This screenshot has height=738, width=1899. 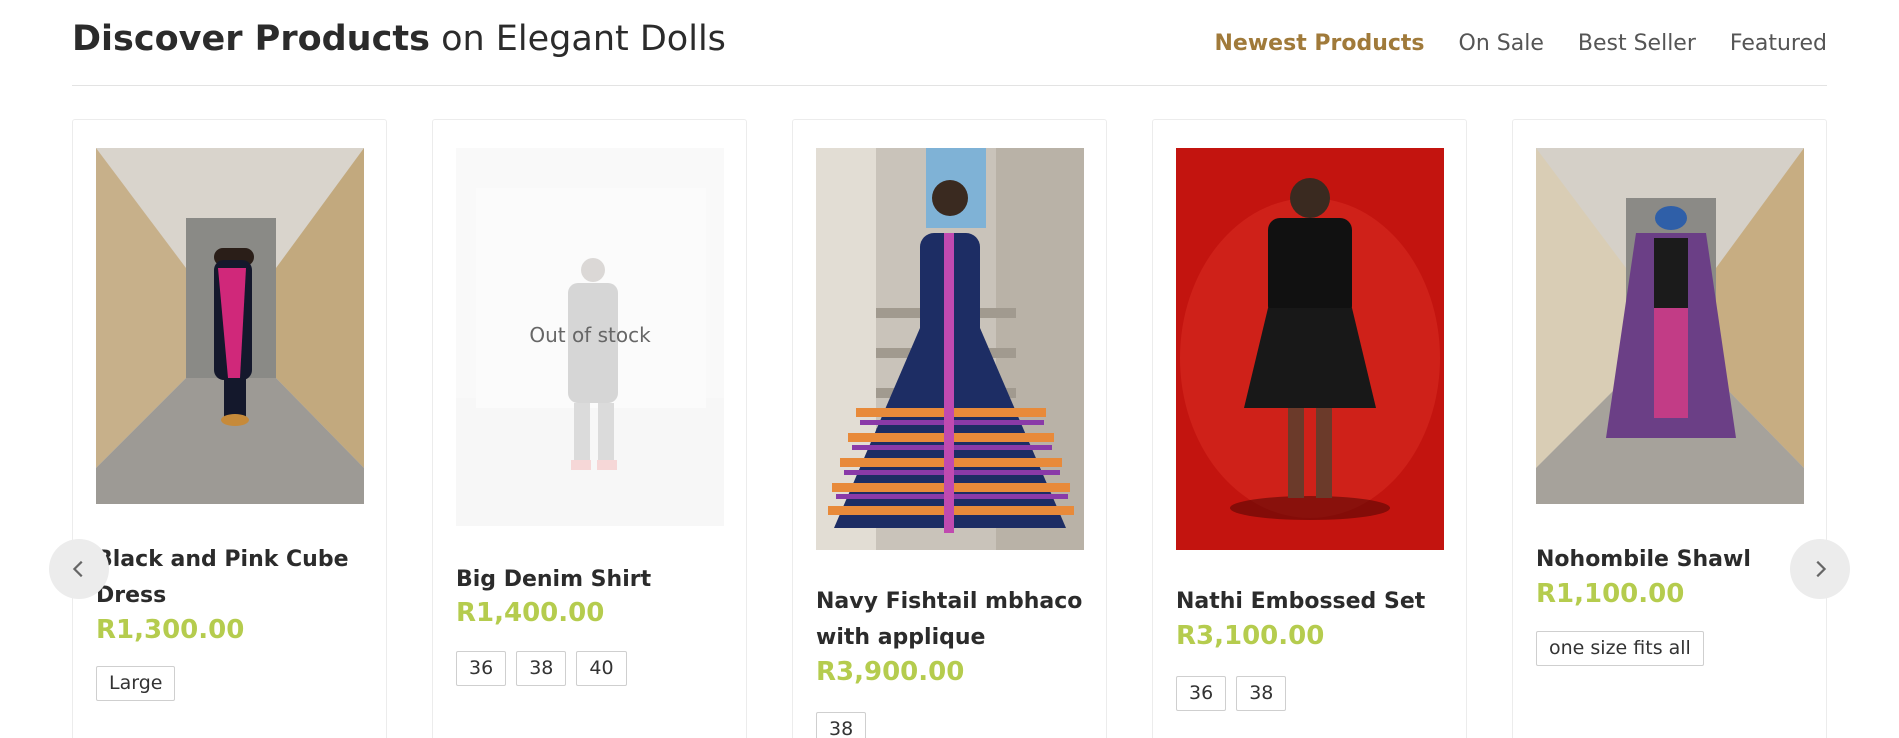 What do you see at coordinates (1637, 44) in the screenshot?
I see `tab-best-seller: Best Seller` at bounding box center [1637, 44].